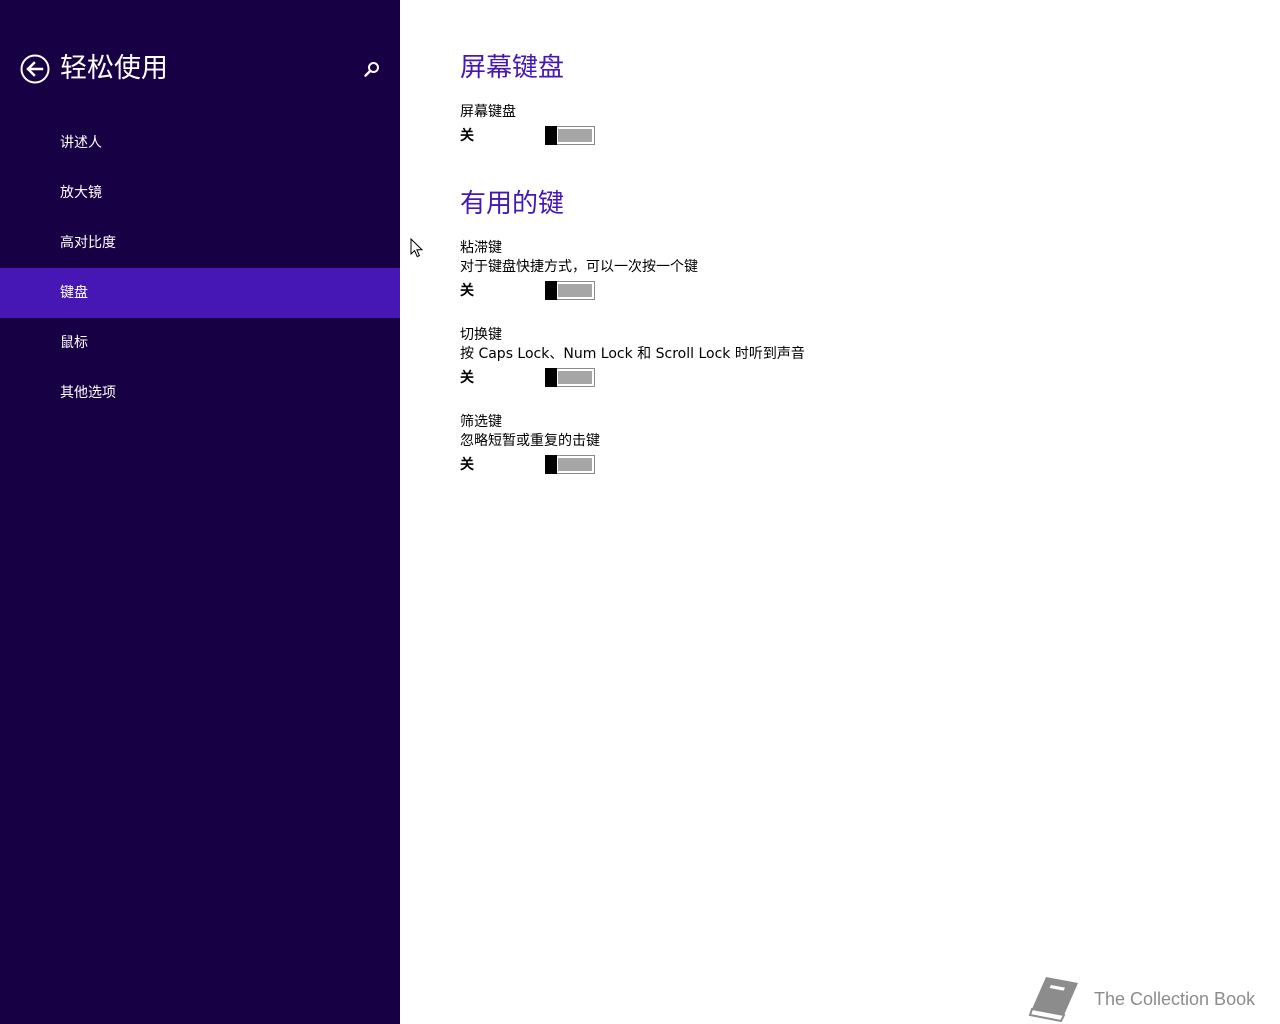  I want to click on sidebar-item-narrator: 讲述人, so click(200, 143).